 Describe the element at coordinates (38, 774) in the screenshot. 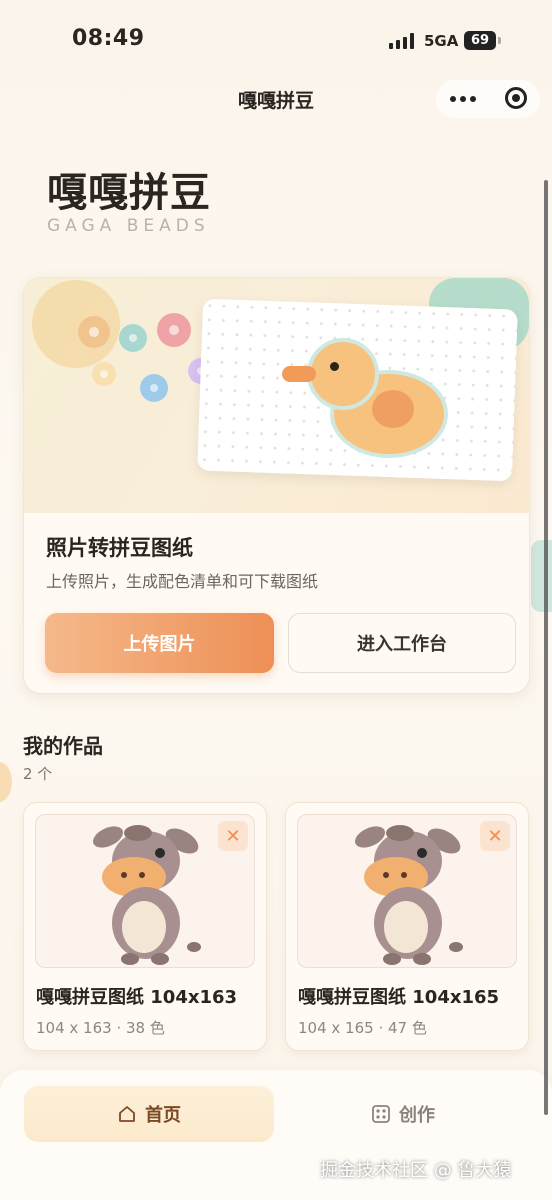

I see `works-count: 2 个` at that location.